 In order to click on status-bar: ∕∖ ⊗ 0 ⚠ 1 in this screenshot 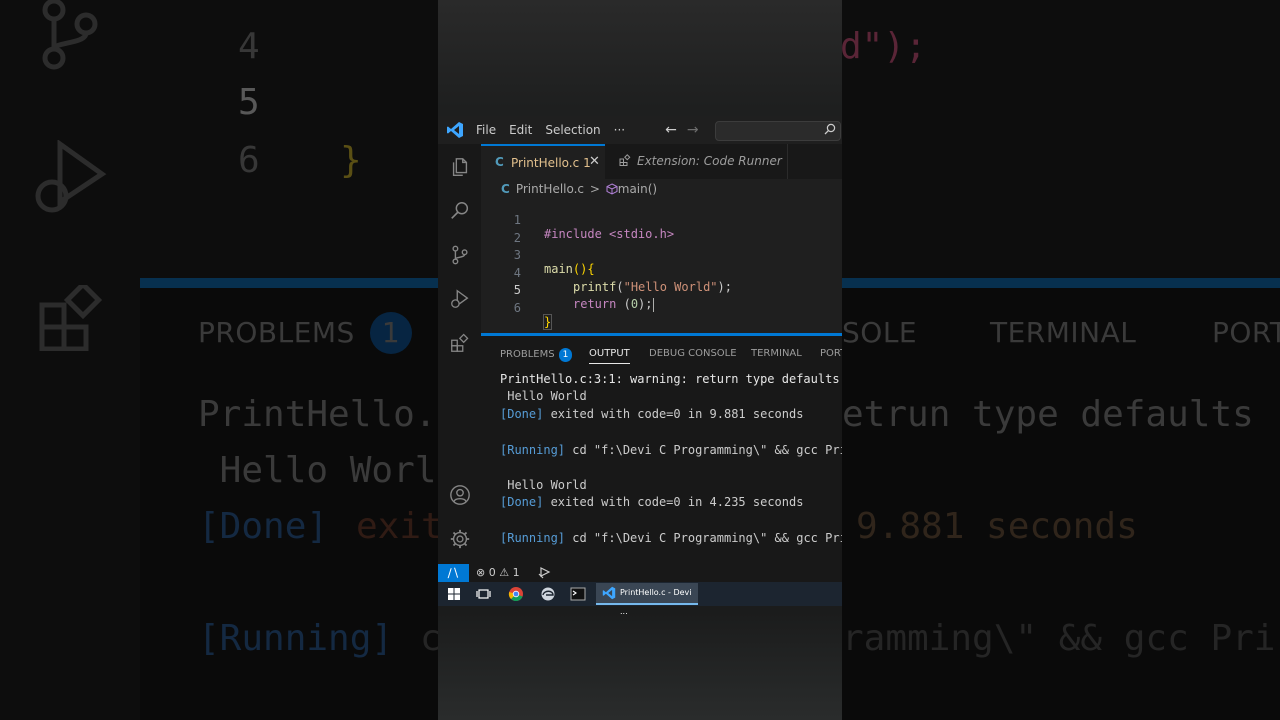, I will do `click(640, 573)`.